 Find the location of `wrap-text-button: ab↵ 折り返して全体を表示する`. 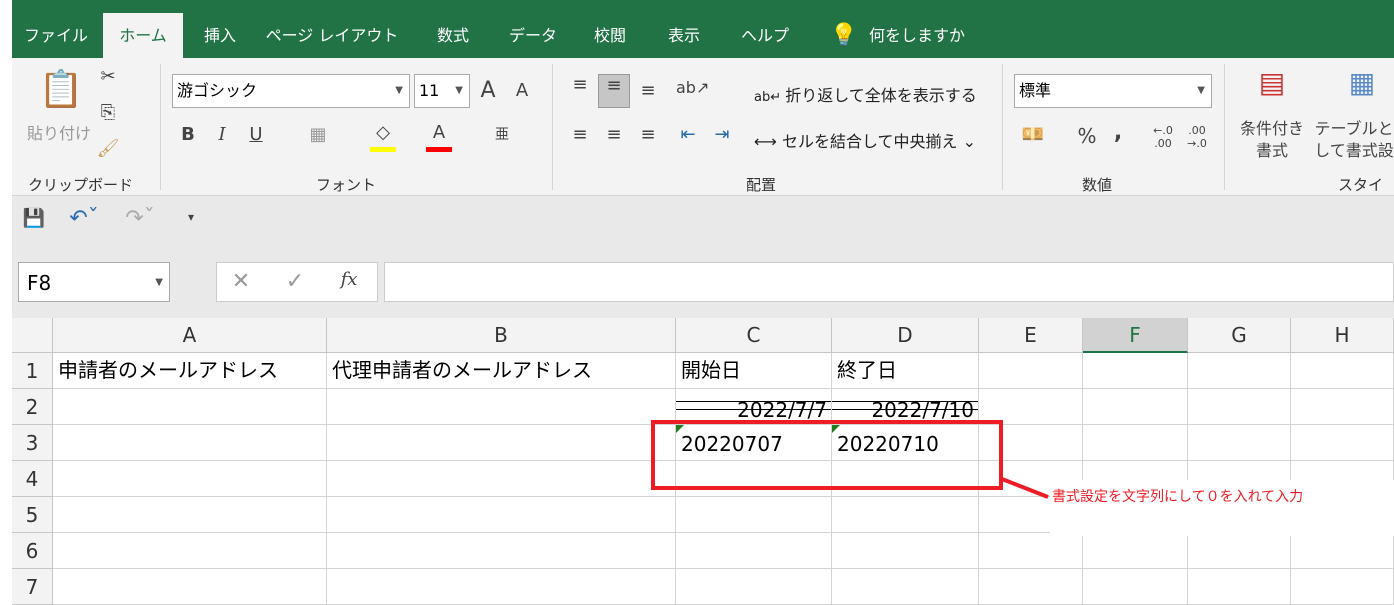

wrap-text-button: ab↵ 折り返して全体を表示する is located at coordinates (865, 94).